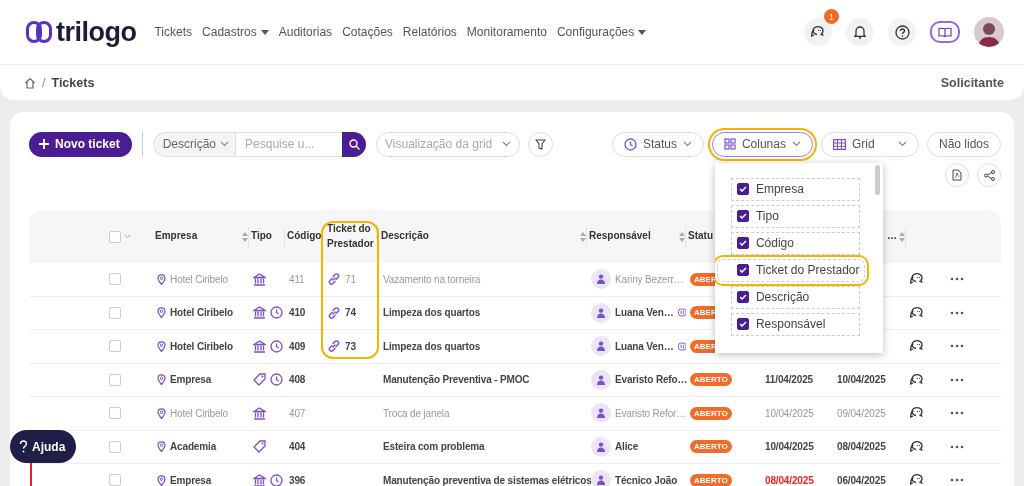 The image size is (1024, 486). What do you see at coordinates (297, 313) in the screenshot?
I see `ticket-code: 410` at bounding box center [297, 313].